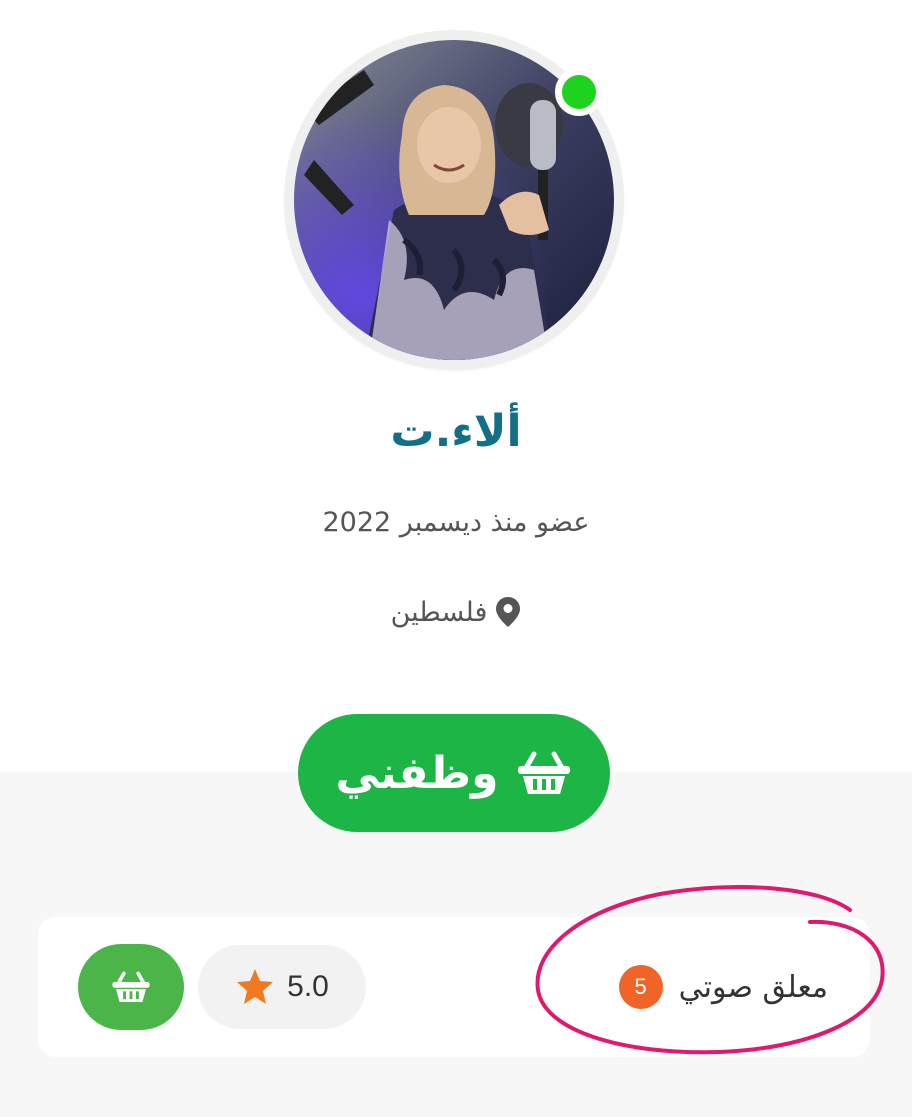 This screenshot has height=1117, width=912. What do you see at coordinates (508, 612) in the screenshot?
I see `location-pin-icon` at bounding box center [508, 612].